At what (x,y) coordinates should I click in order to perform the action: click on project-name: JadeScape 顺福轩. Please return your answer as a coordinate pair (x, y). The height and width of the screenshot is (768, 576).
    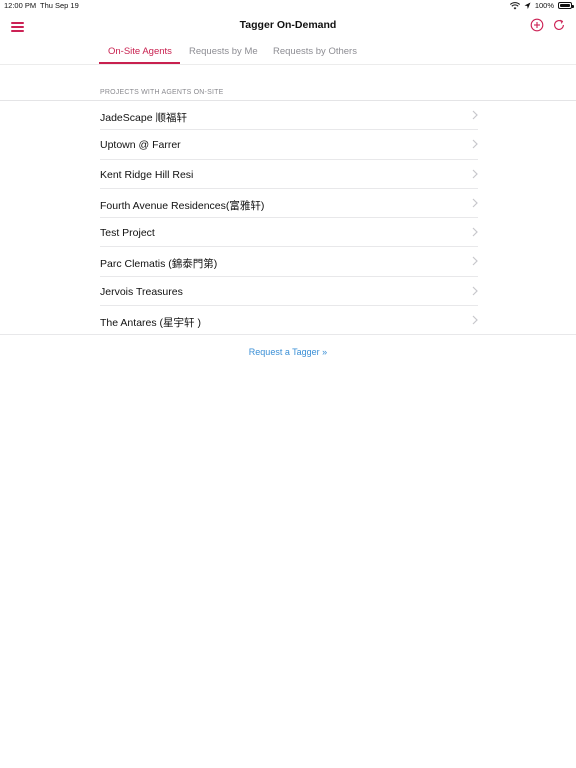
    Looking at the image, I should click on (143, 118).